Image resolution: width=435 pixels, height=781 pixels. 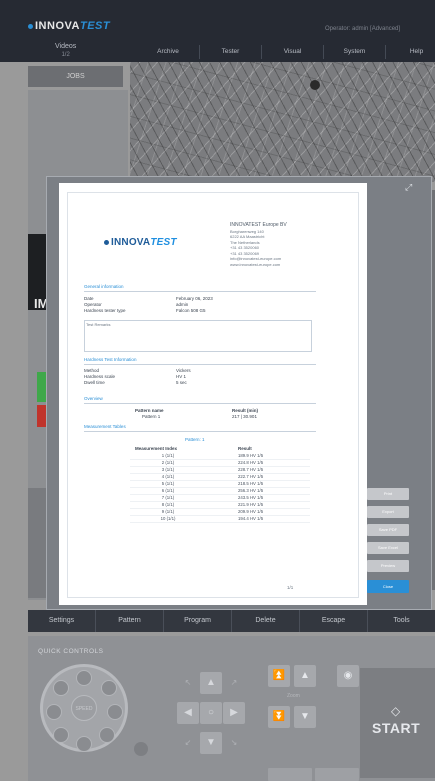 What do you see at coordinates (211, 743) in the screenshot?
I see `arrow-down-button: ▼` at bounding box center [211, 743].